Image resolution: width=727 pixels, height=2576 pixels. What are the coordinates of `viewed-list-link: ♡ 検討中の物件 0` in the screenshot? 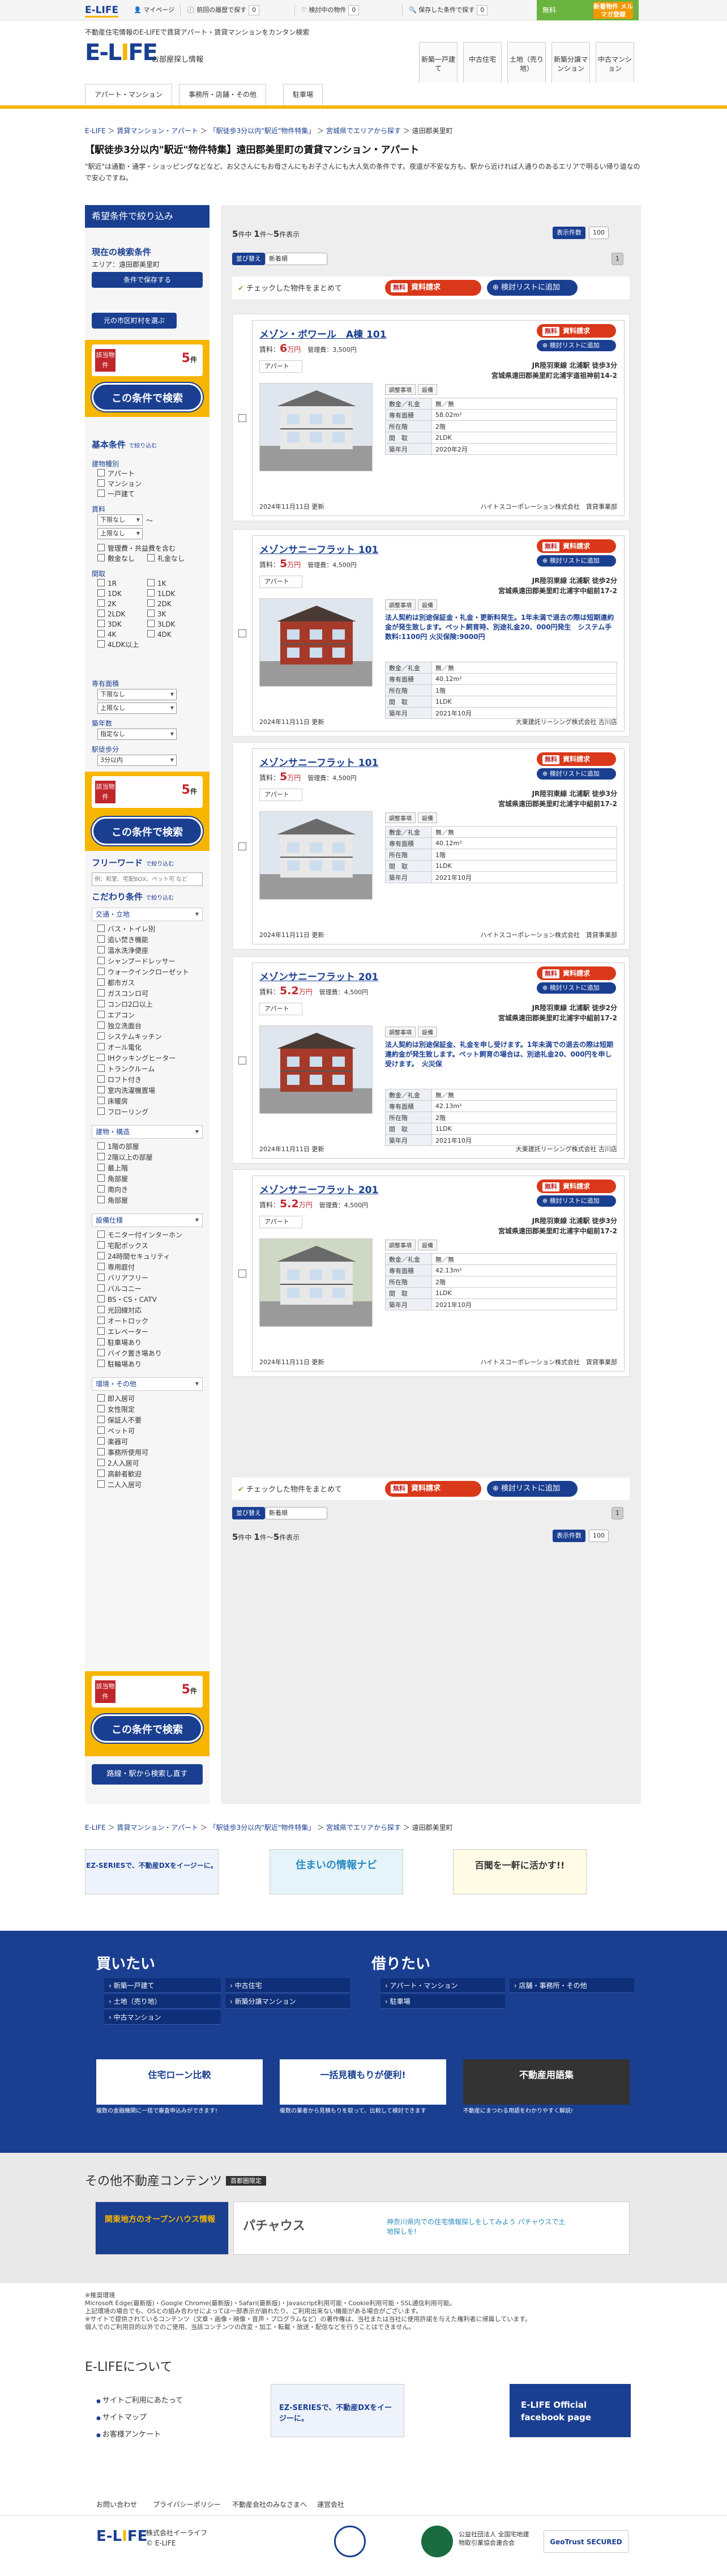 It's located at (330, 10).